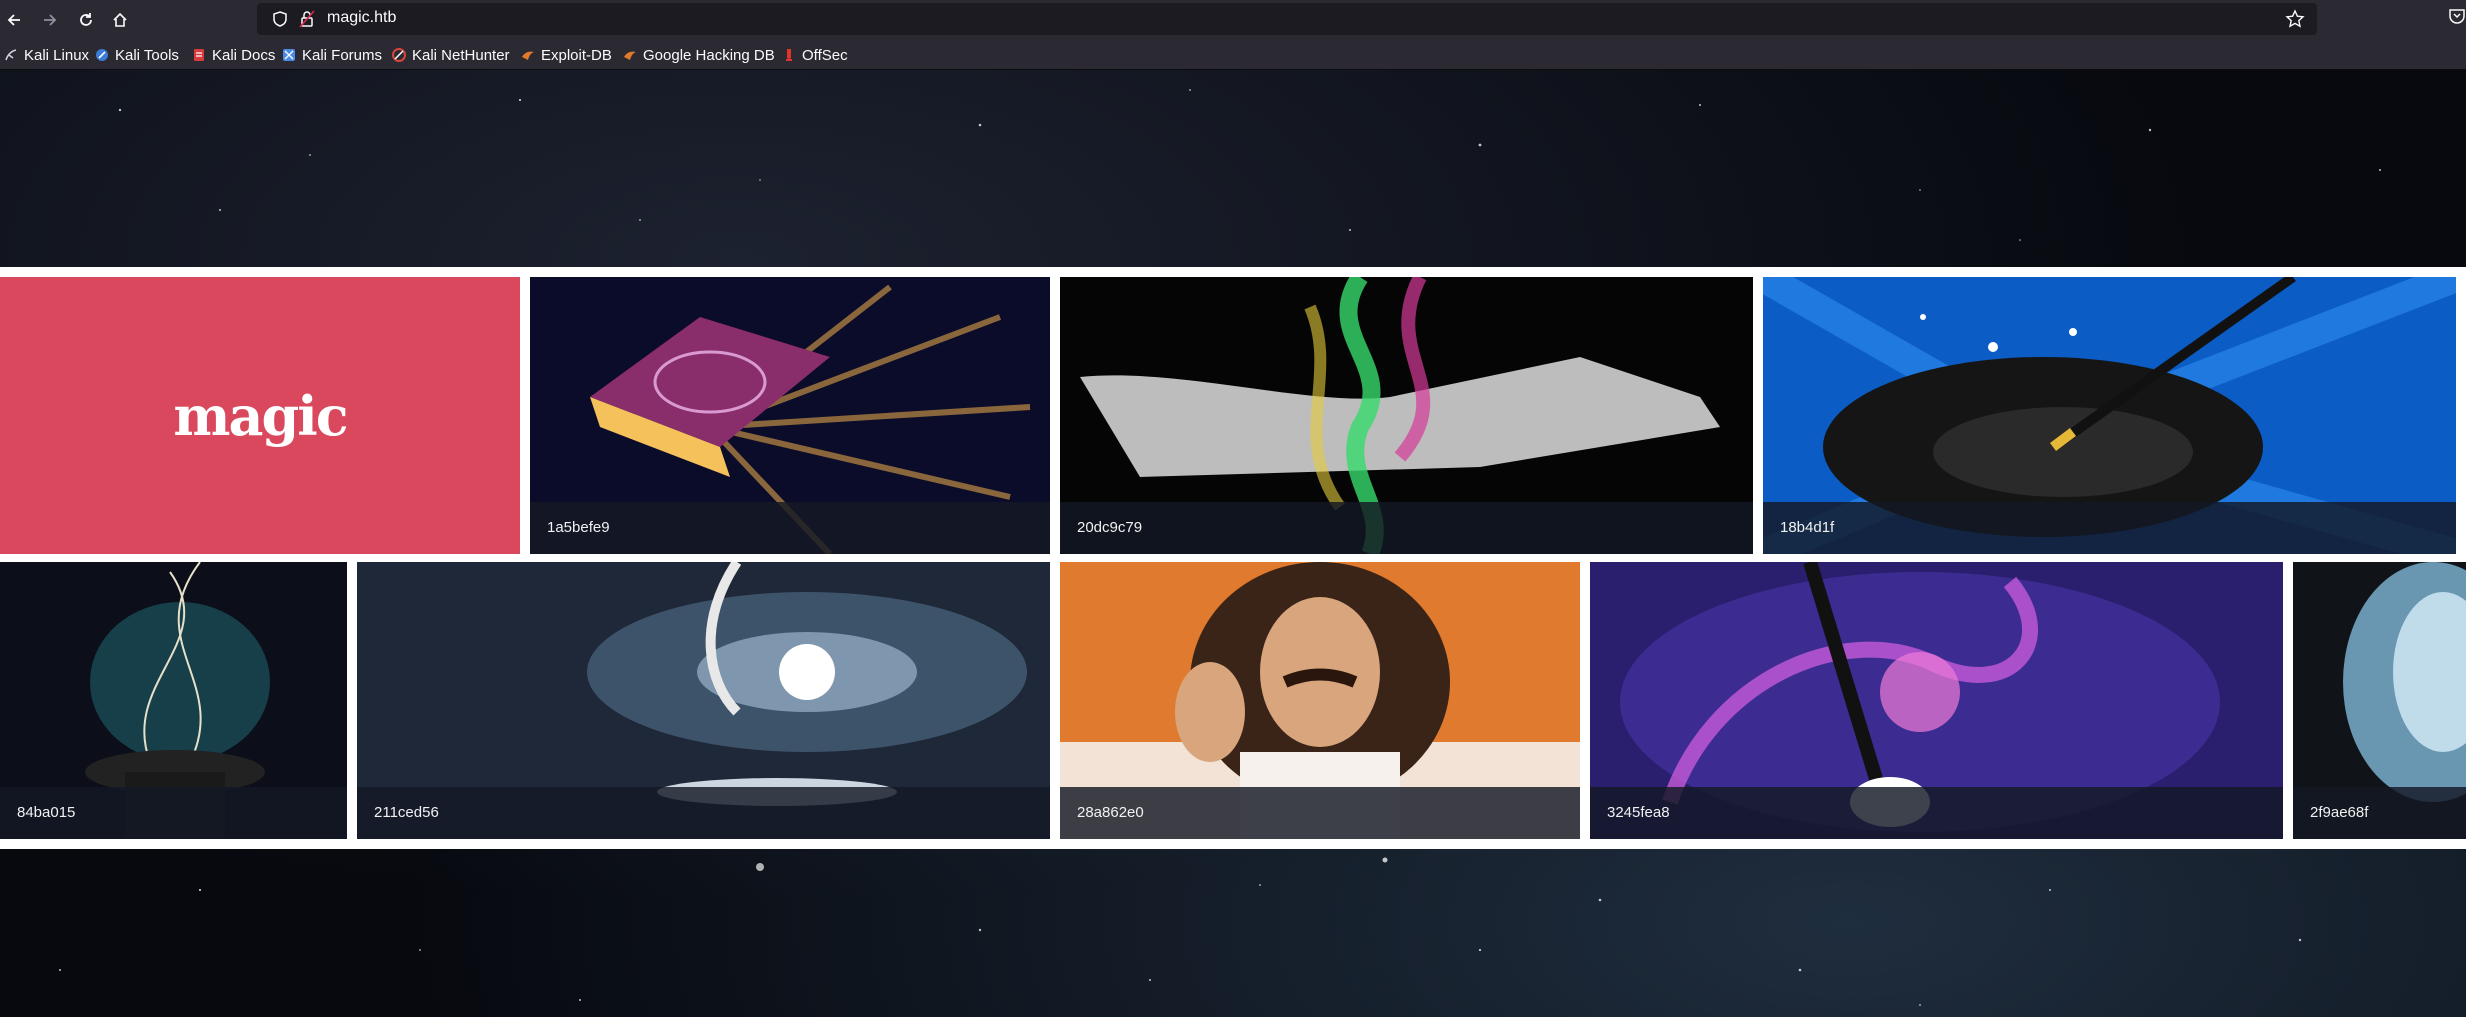 The image size is (2466, 1017). I want to click on tile-caption: 1a5befe9, so click(790, 528).